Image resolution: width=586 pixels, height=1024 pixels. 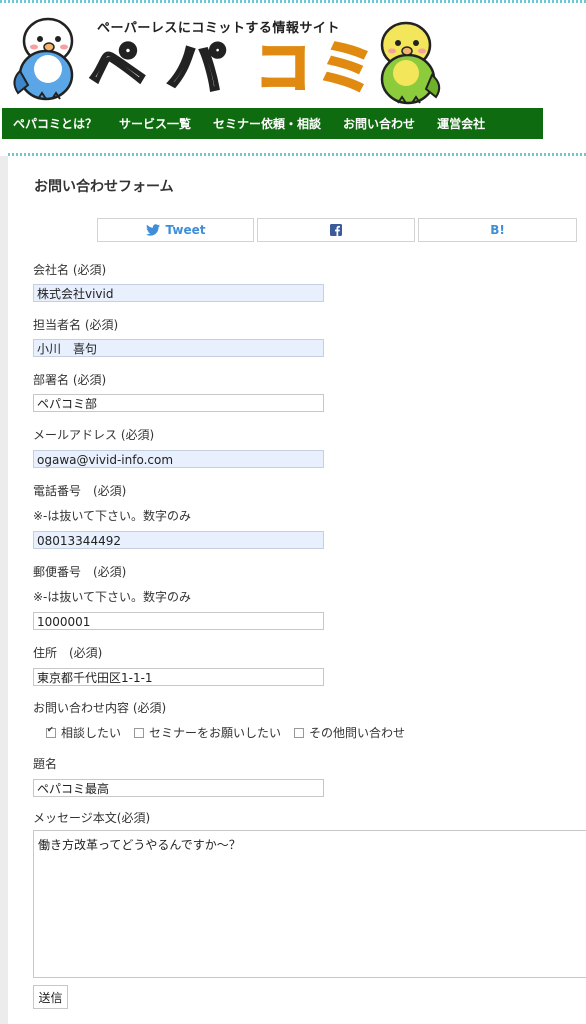 What do you see at coordinates (4, 590) in the screenshot?
I see `left-gutter` at bounding box center [4, 590].